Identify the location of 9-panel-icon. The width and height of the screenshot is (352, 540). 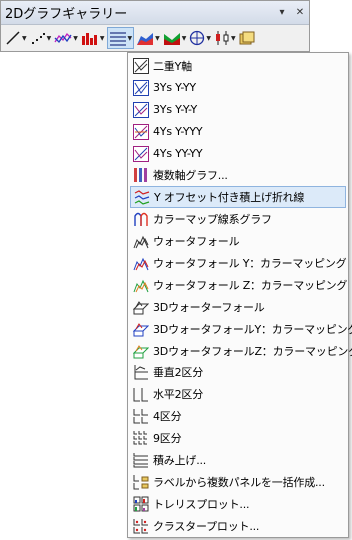
(141, 438).